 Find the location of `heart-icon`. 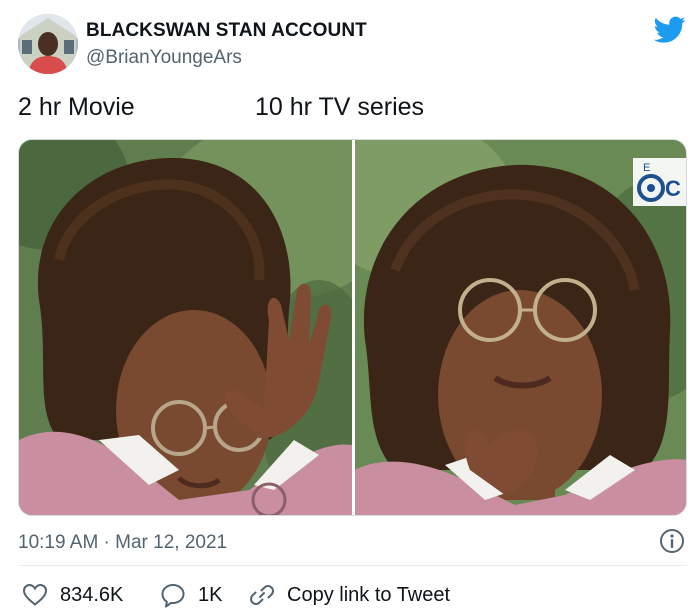

heart-icon is located at coordinates (35, 594).